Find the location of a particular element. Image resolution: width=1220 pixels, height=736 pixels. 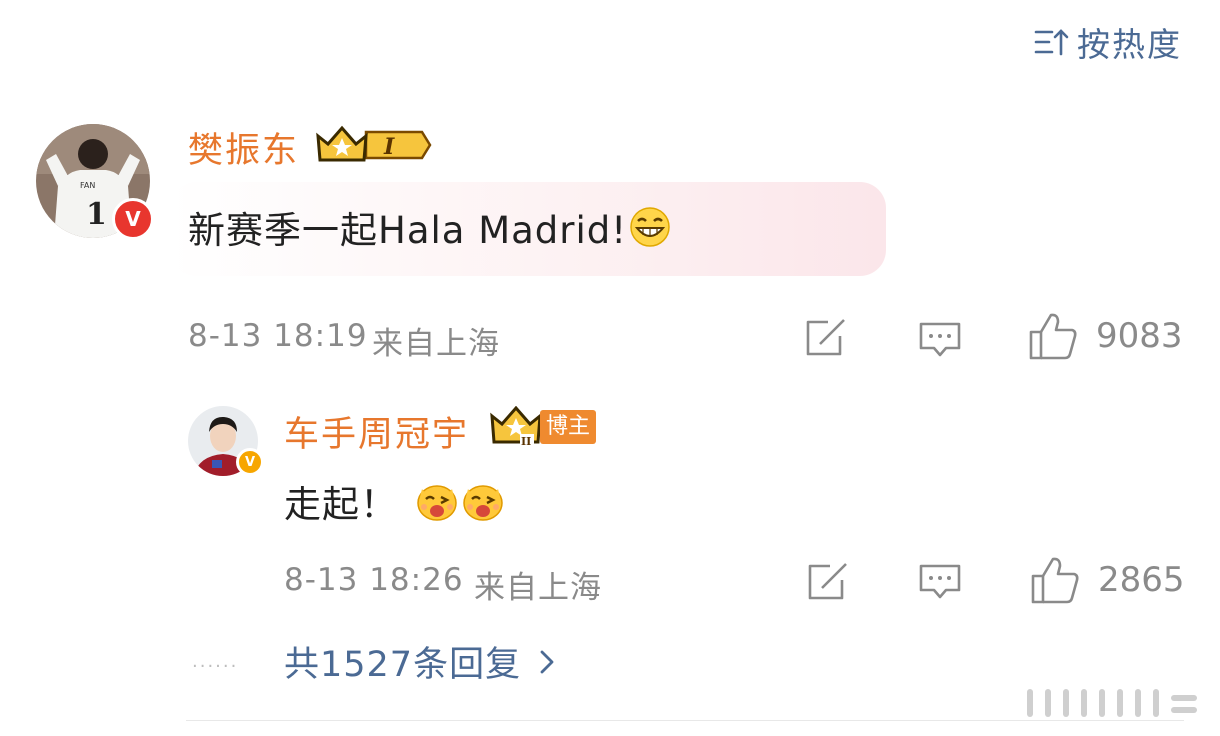

view-all-replies-link: 共1527条回复 is located at coordinates (419, 661).